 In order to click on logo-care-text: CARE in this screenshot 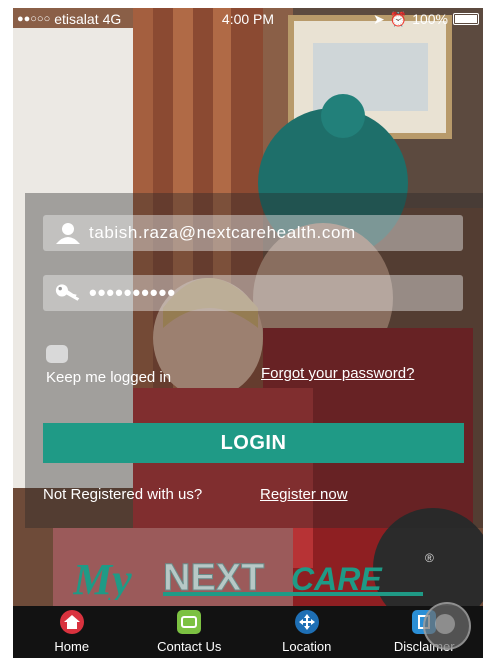, I will do `click(337, 579)`.